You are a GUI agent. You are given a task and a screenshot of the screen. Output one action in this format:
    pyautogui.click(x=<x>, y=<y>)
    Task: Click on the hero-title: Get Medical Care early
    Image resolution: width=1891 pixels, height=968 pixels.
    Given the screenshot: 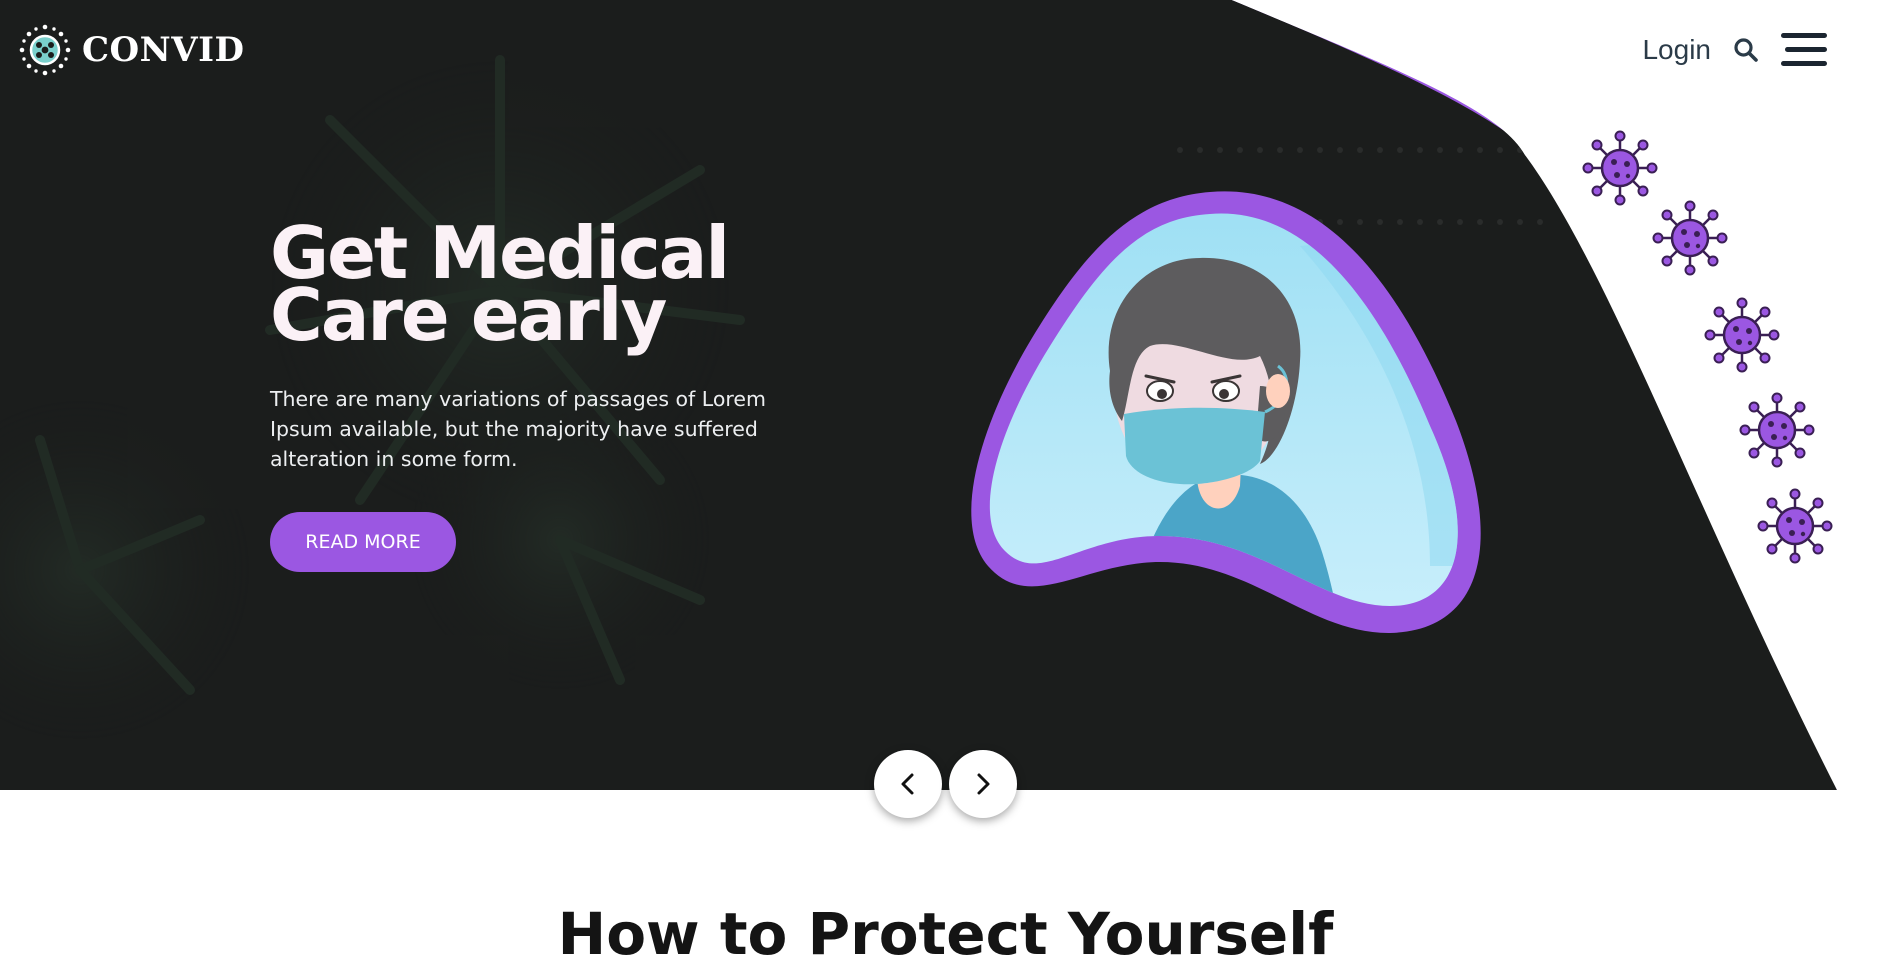 What is the action you would take?
    pyautogui.click(x=570, y=284)
    